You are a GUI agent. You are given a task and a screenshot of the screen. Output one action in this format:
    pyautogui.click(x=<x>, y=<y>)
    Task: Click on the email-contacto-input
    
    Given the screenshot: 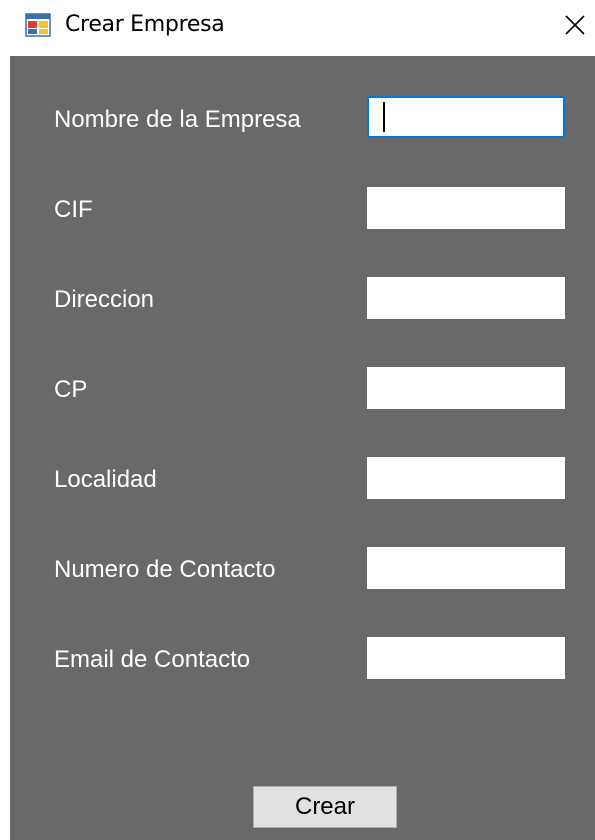 What is the action you would take?
    pyautogui.click(x=466, y=658)
    